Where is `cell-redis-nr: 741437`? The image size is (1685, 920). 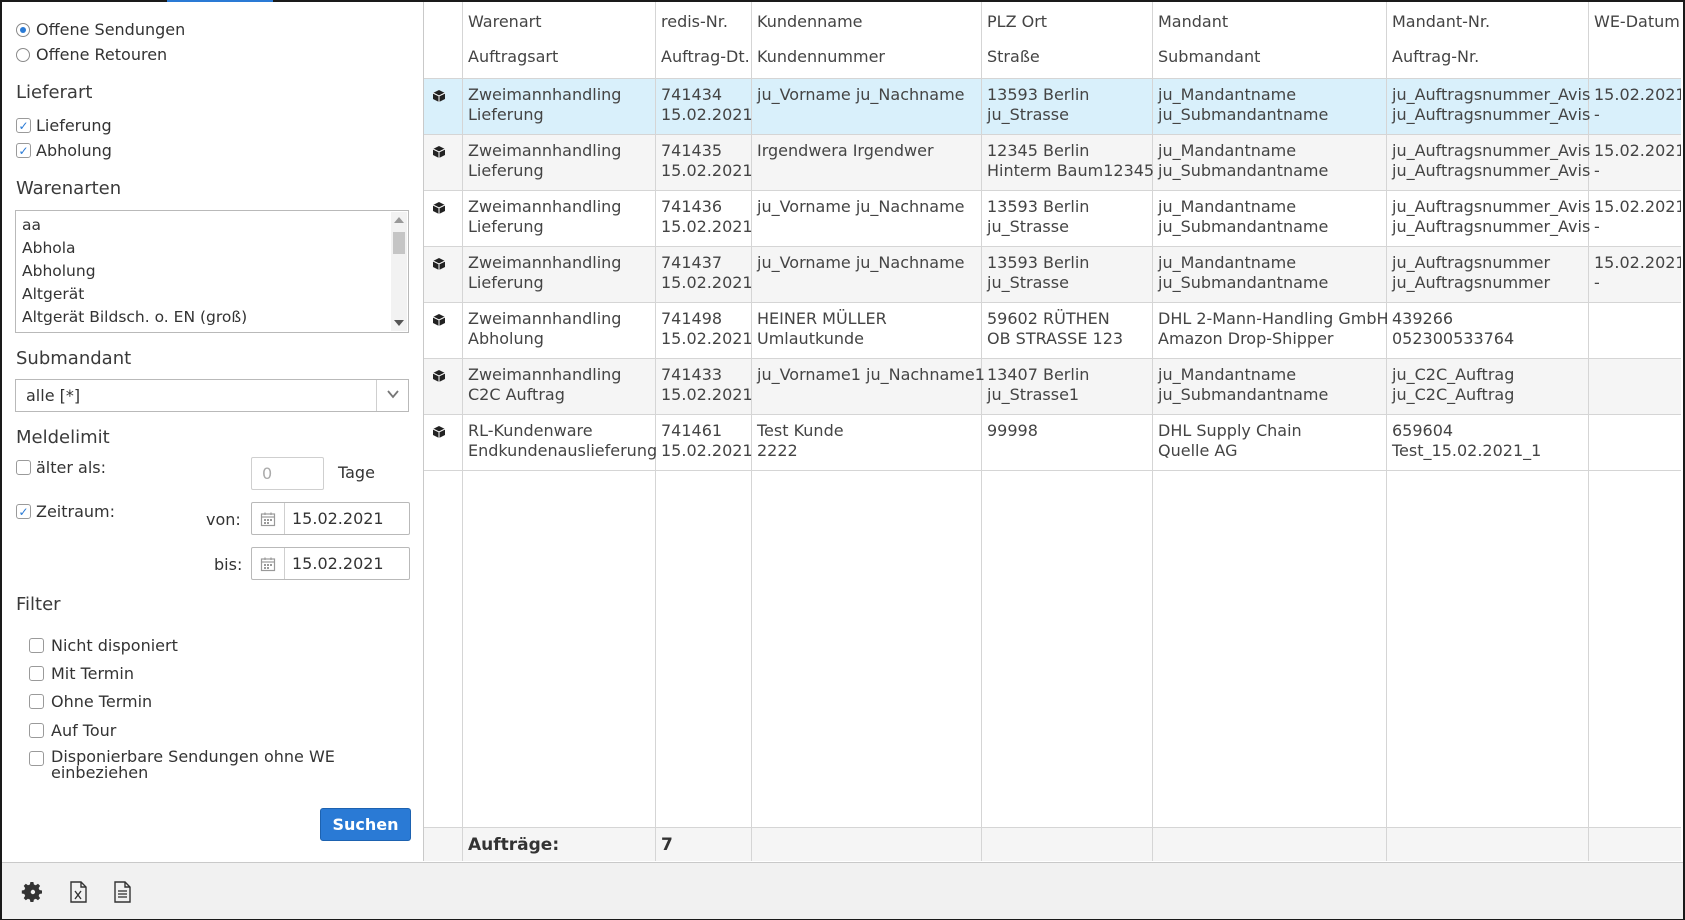
cell-redis-nr: 741437 is located at coordinates (692, 262).